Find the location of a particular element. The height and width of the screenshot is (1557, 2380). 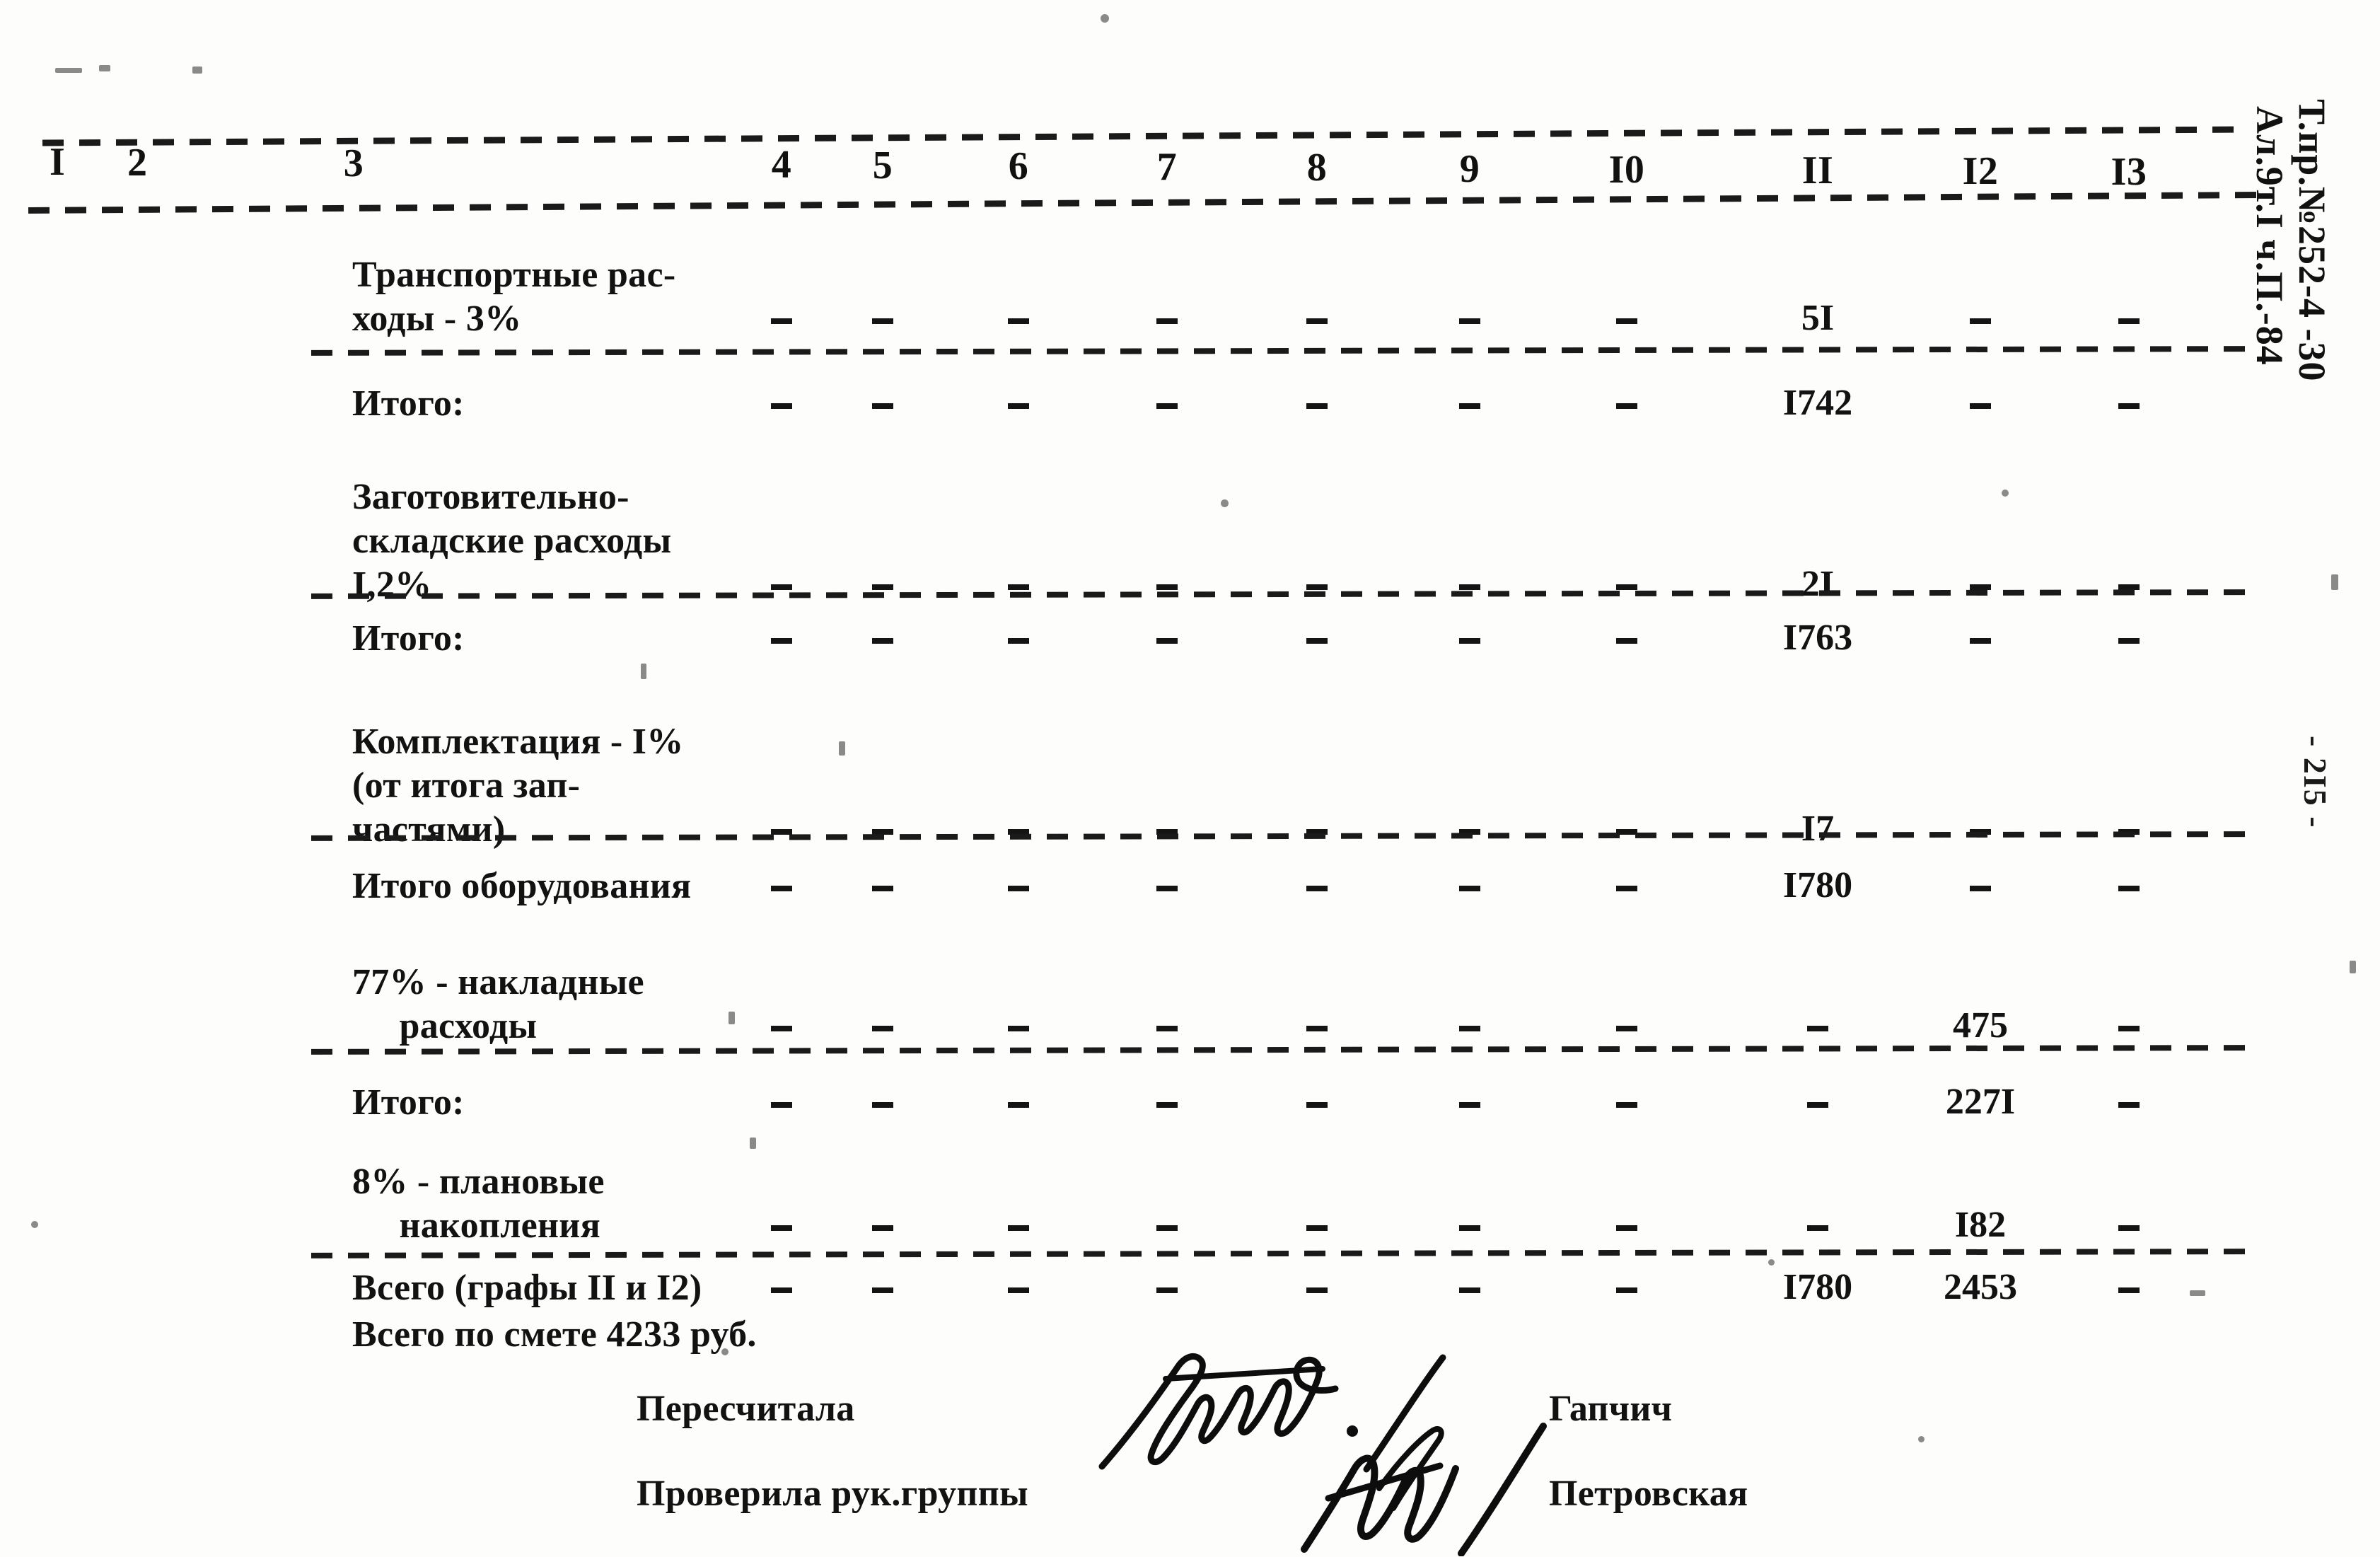

cell-value: 227I is located at coordinates (1981, 1102).